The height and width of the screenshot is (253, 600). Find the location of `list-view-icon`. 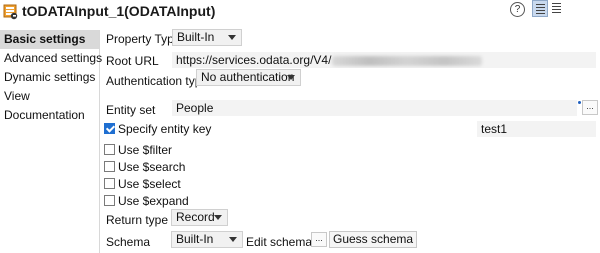

list-view-icon is located at coordinates (540, 8).